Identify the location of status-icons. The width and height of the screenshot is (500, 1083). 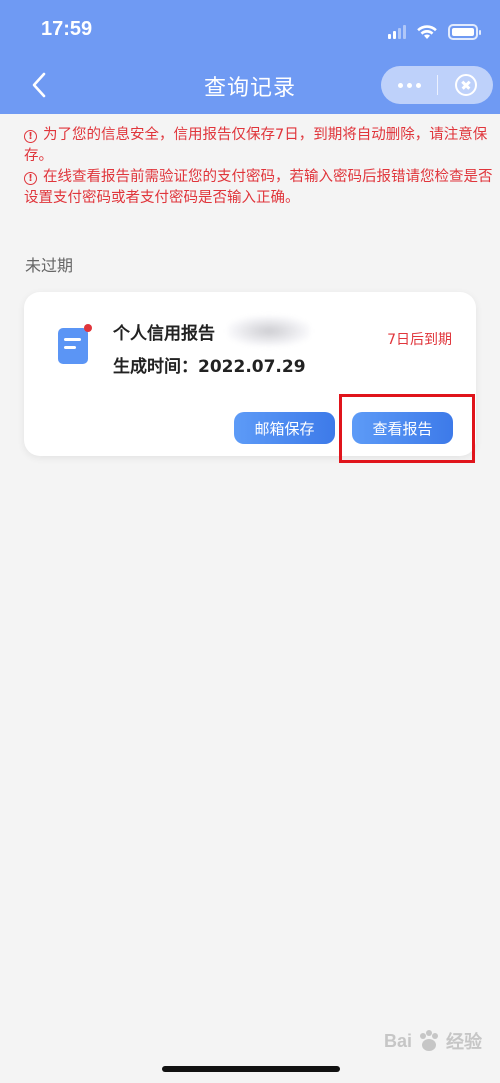
(434, 32).